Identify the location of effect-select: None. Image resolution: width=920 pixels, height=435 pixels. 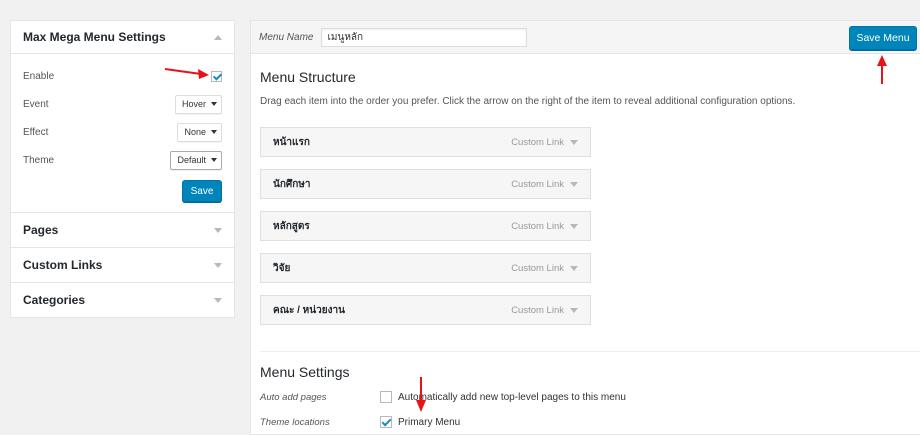
(199, 132).